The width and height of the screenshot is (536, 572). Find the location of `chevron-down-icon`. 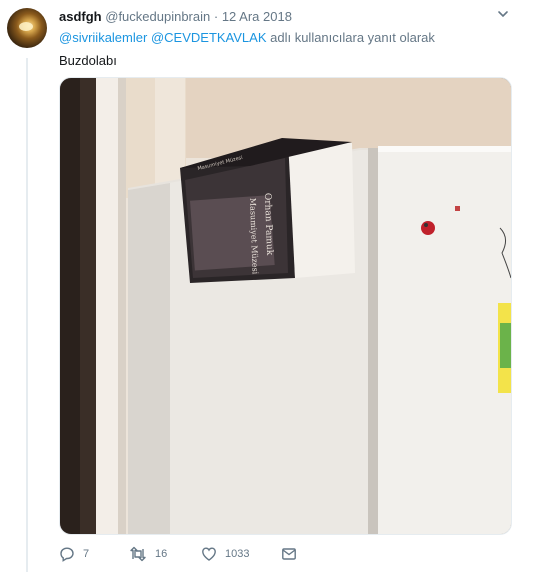

chevron-down-icon is located at coordinates (503, 14).